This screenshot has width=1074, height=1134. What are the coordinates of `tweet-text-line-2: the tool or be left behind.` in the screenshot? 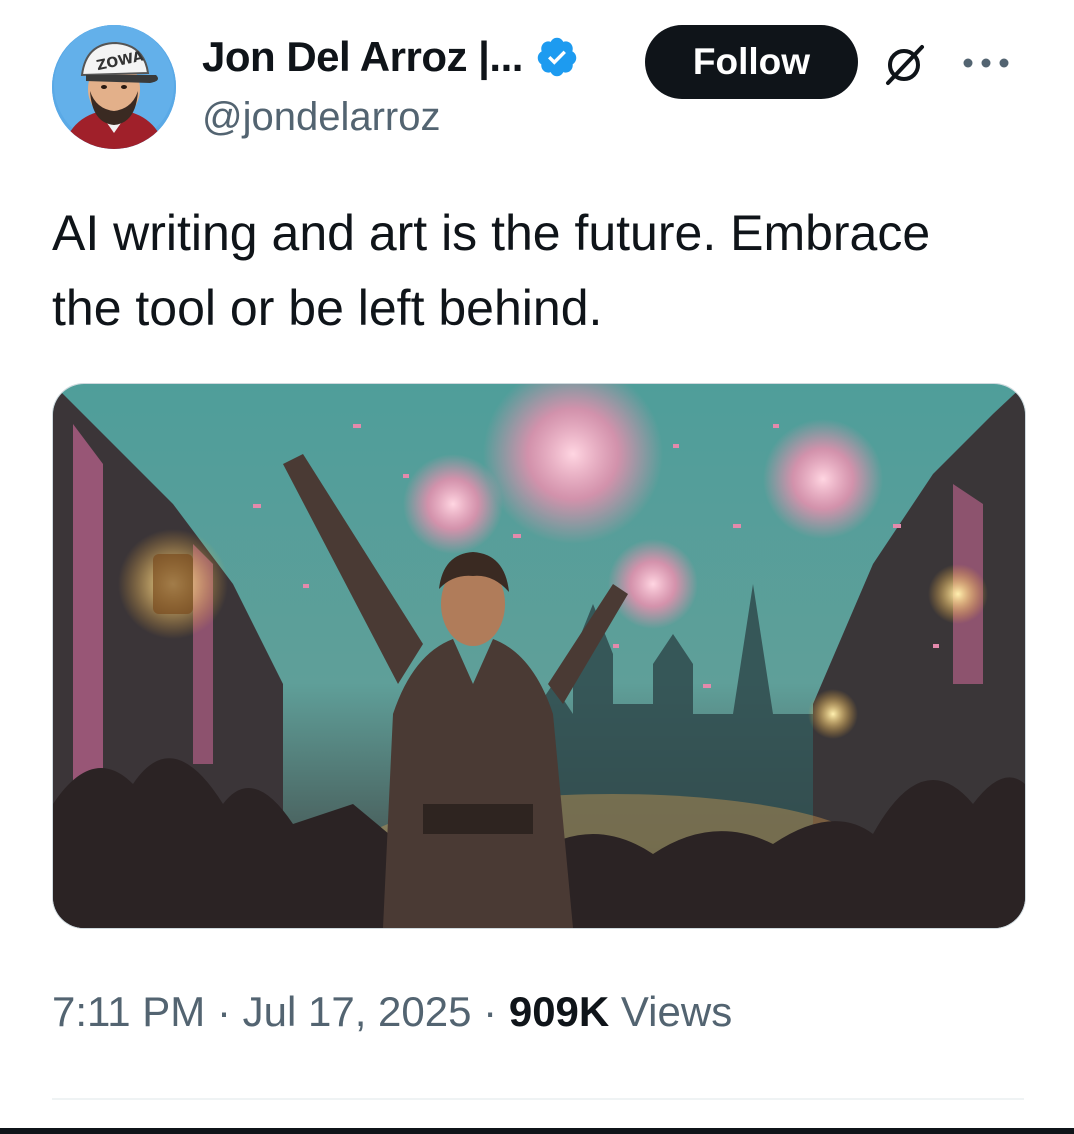 It's located at (327, 308).